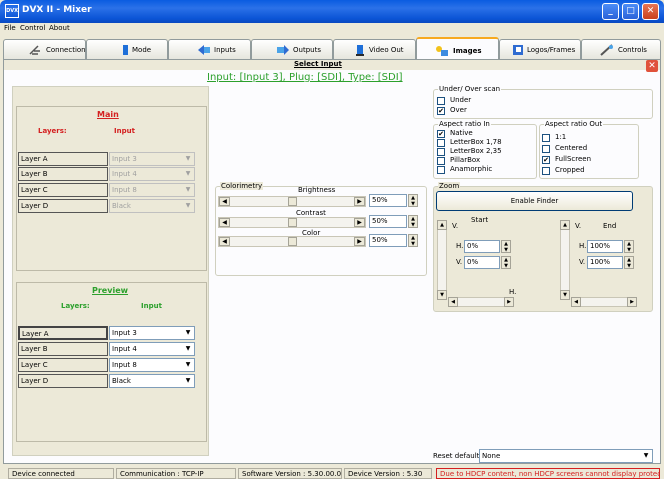 The width and height of the screenshot is (664, 479). I want to click on start-vertical-scrollbar: ▲ ▼, so click(442, 260).